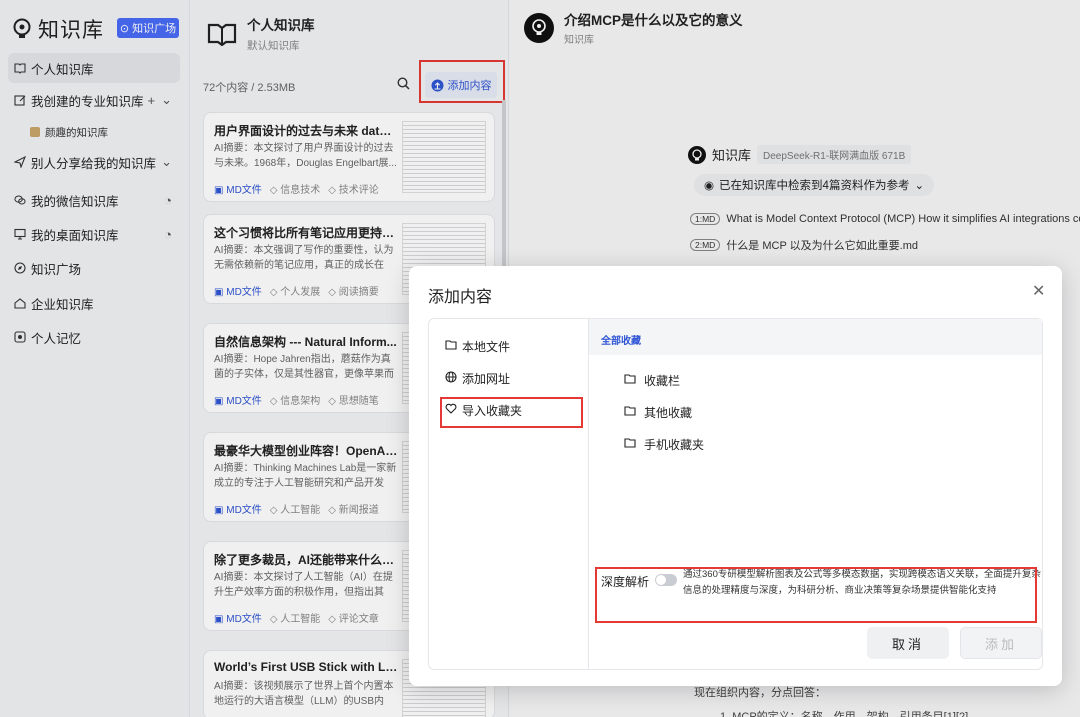 The width and height of the screenshot is (1080, 717). I want to click on highlight-box-import, so click(511, 412).